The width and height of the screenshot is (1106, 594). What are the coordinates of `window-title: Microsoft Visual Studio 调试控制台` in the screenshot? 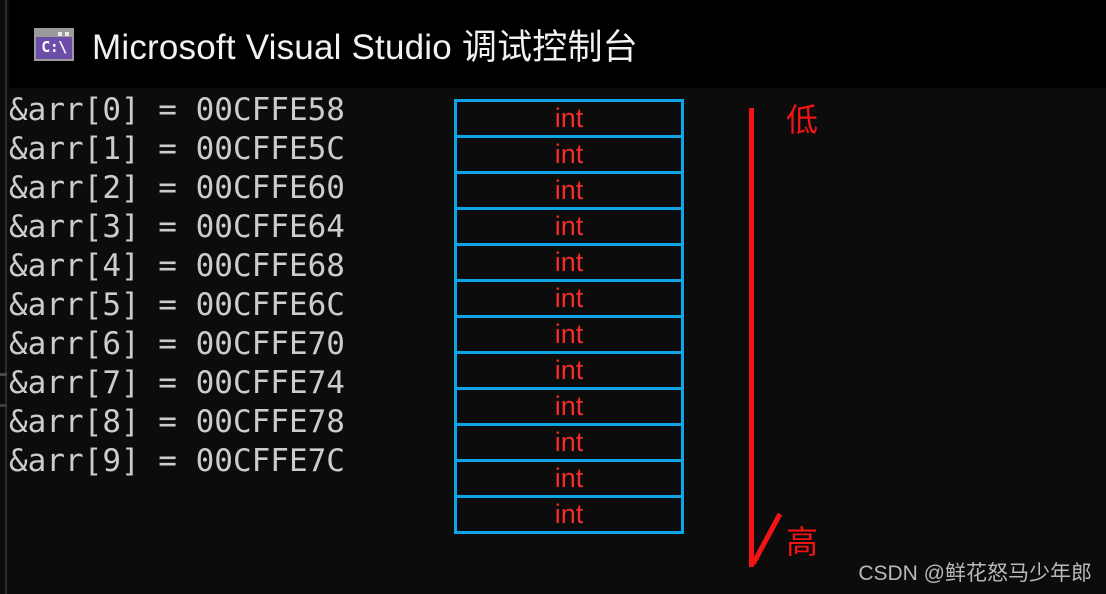 It's located at (365, 47).